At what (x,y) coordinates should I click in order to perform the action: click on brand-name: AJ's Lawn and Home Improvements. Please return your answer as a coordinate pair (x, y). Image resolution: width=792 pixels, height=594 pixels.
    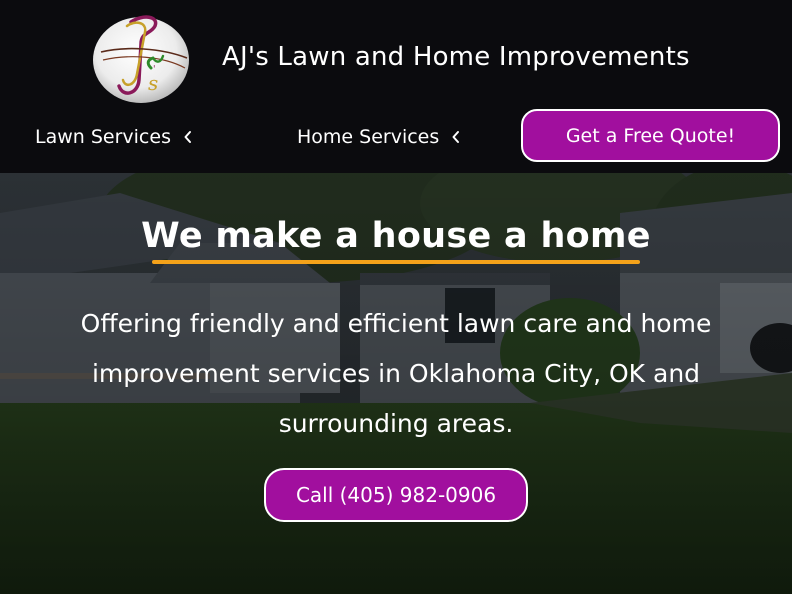
    Looking at the image, I should click on (456, 57).